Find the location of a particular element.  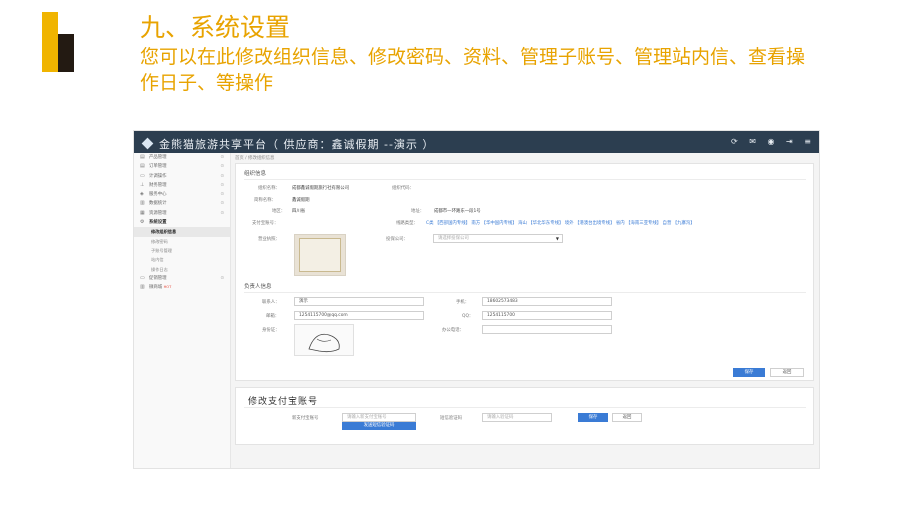

org-route-label: 线路类型： is located at coordinates (407, 223).